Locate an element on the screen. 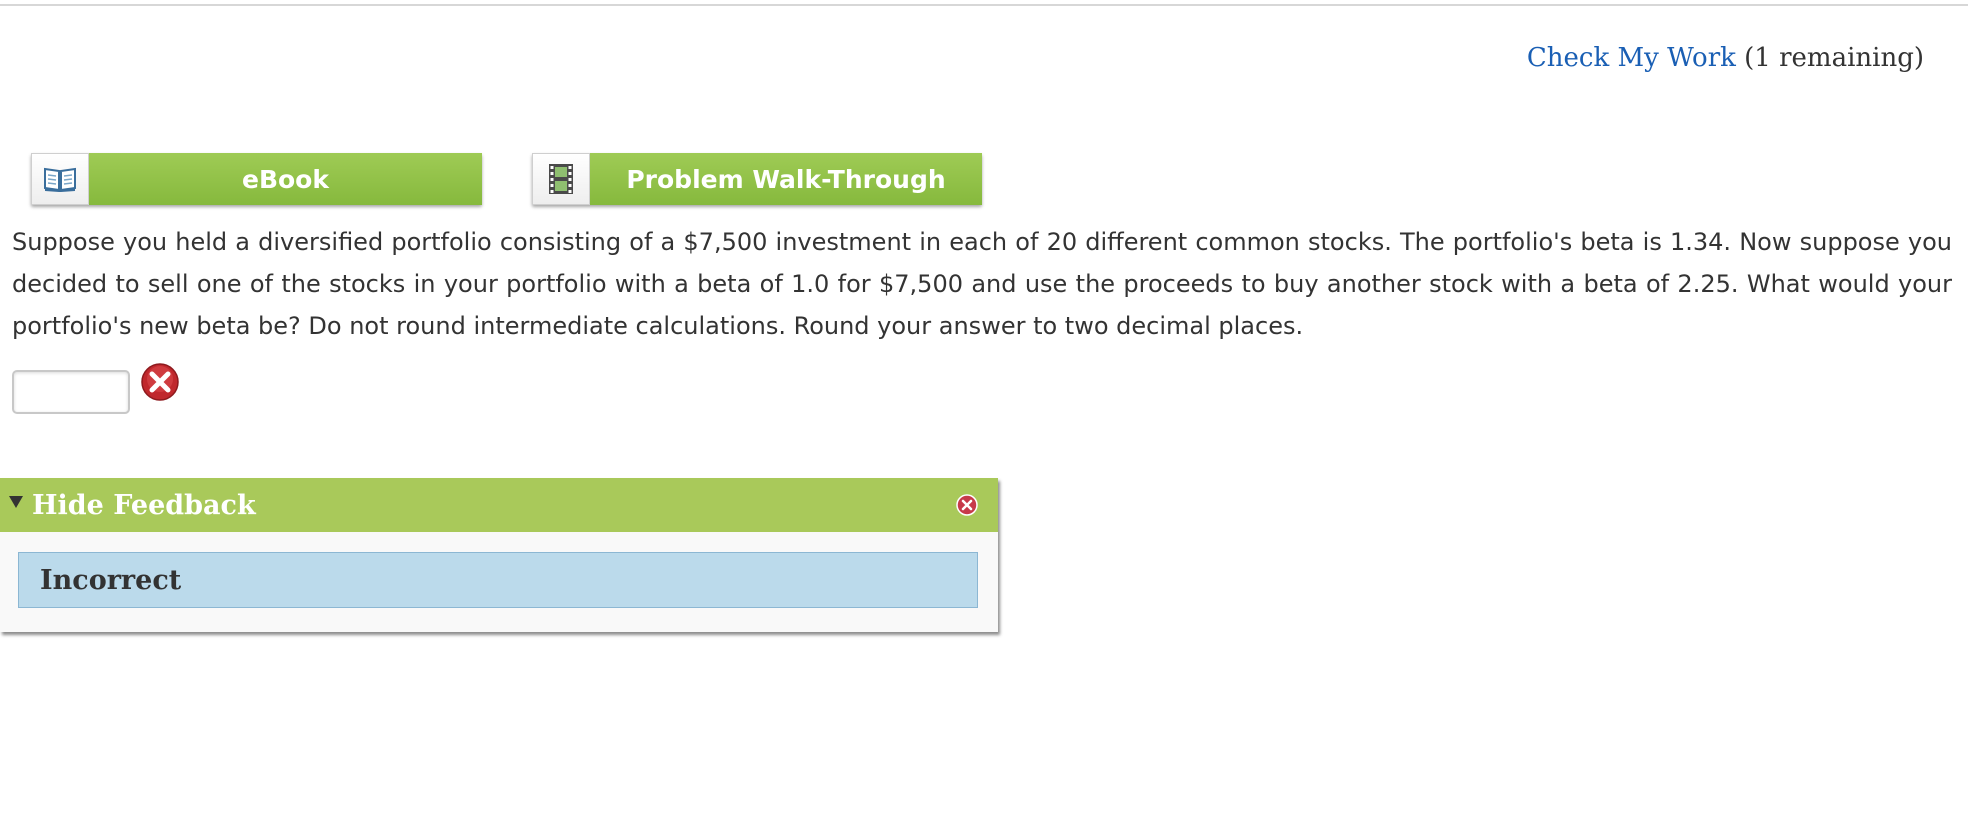 This screenshot has width=1968, height=828. feedback-panel: Hide Feedback Incorrect is located at coordinates (499, 555).